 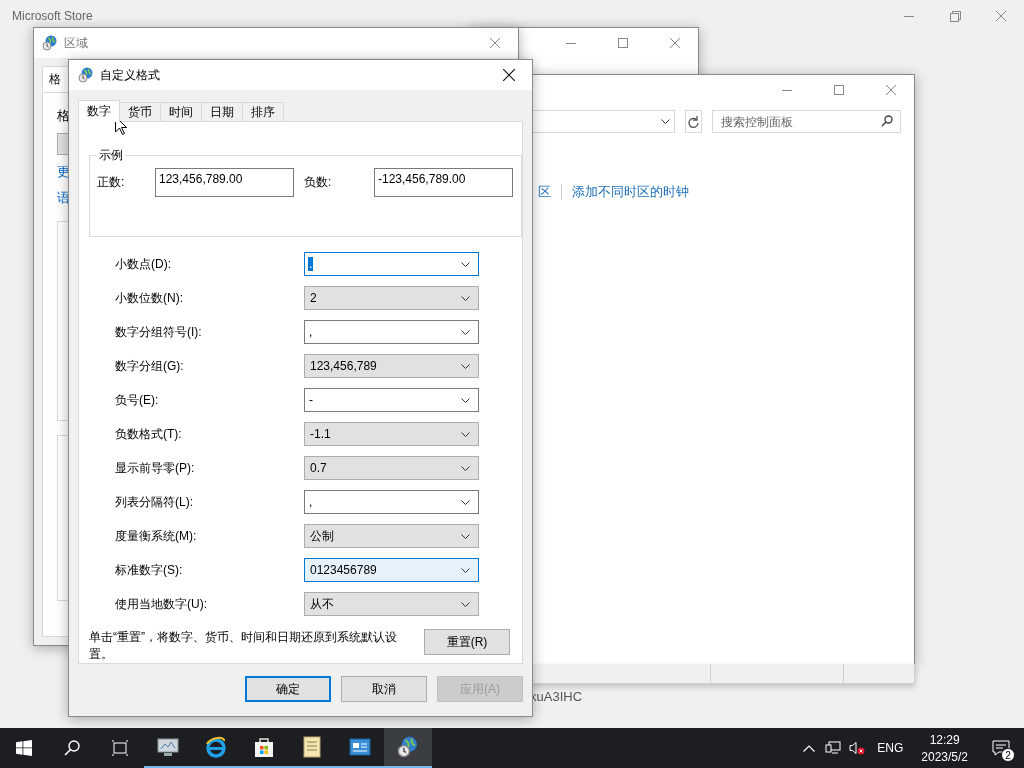 I want to click on field-label: 小数点(D):, so click(x=143, y=264).